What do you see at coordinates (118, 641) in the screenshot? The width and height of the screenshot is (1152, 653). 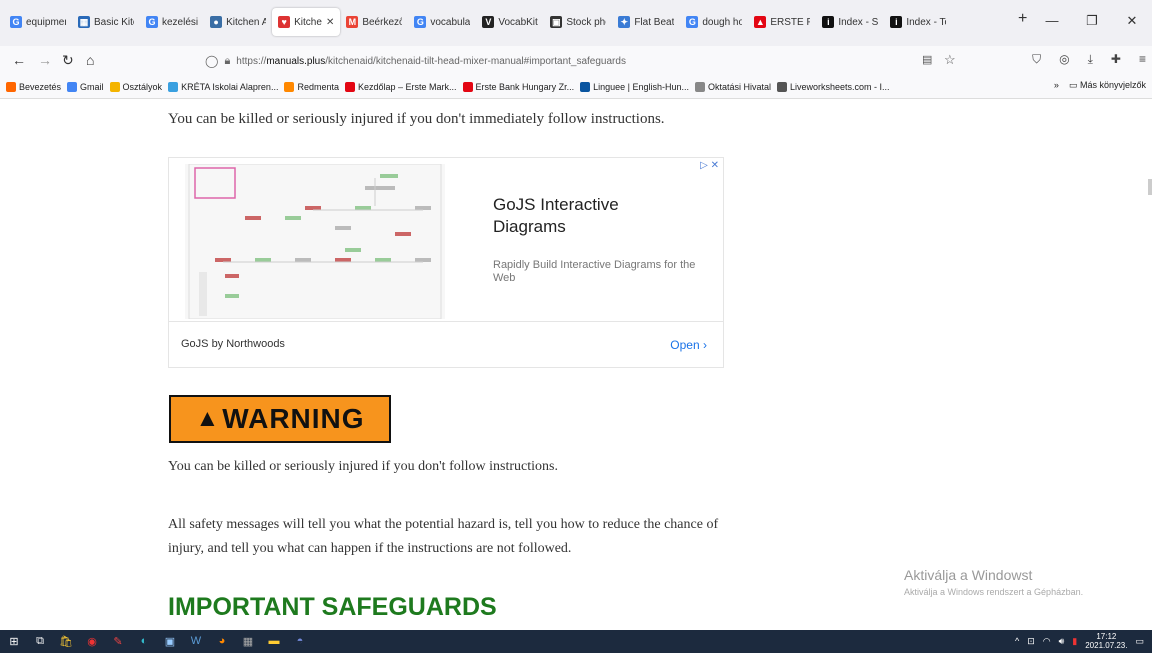 I see `paint-app-icon: ✎` at bounding box center [118, 641].